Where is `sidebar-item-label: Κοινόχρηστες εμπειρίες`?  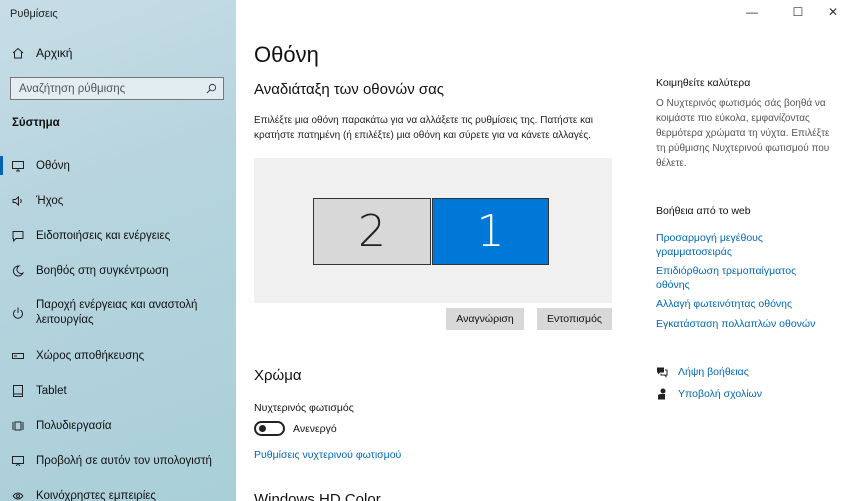
sidebar-item-label: Κοινόχρηστες εμπειρίες is located at coordinates (96, 495).